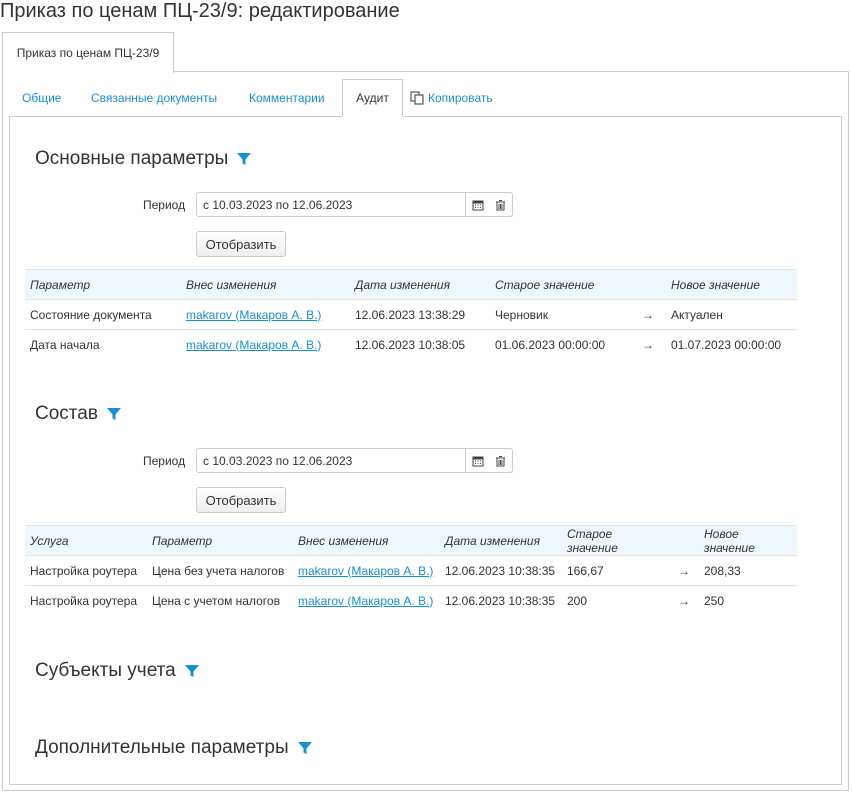 The width and height of the screenshot is (852, 794). Describe the element at coordinates (41, 98) in the screenshot. I see `tab-general: Общие` at that location.